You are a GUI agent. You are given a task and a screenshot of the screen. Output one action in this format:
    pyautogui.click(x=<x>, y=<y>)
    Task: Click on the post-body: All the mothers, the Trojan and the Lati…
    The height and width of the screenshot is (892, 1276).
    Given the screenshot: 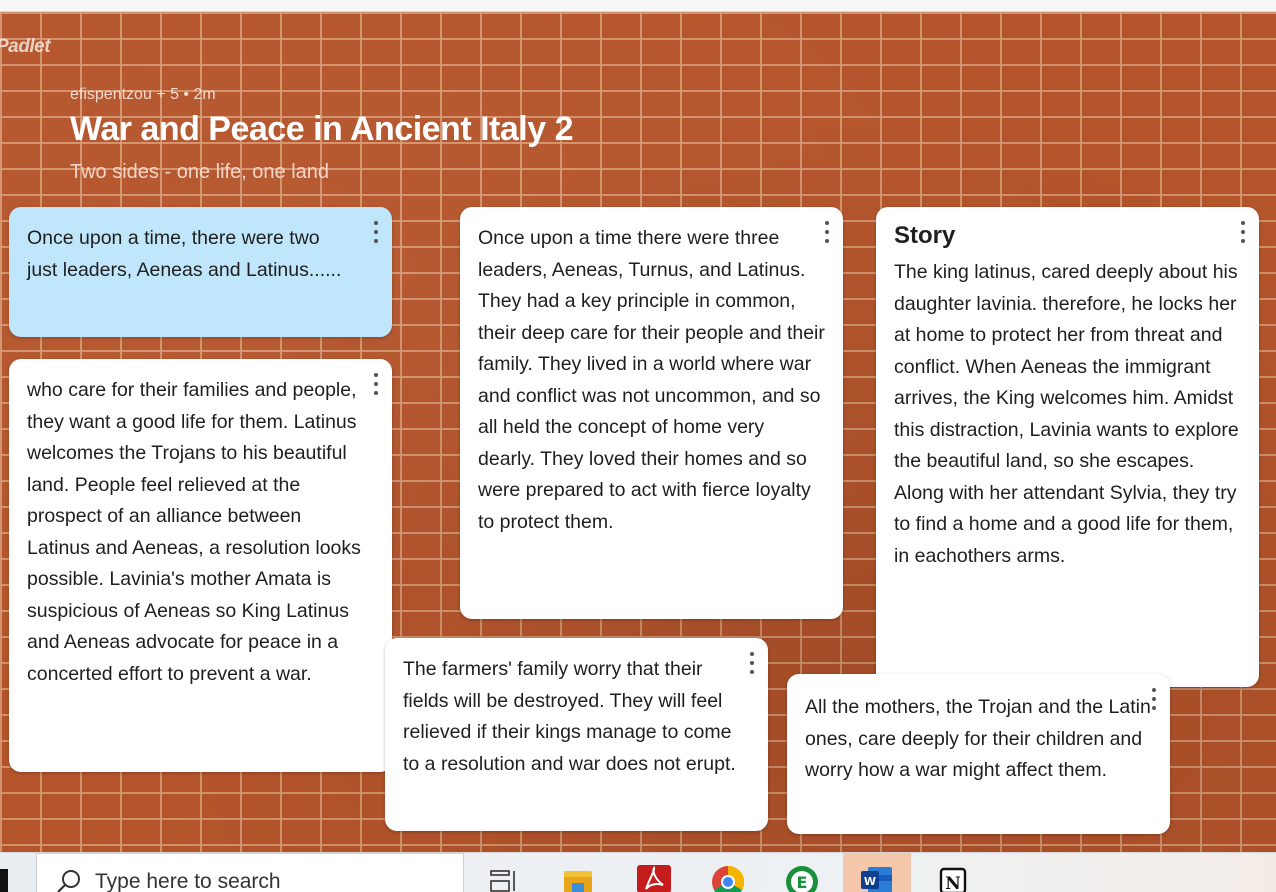 What is the action you would take?
    pyautogui.click(x=978, y=738)
    